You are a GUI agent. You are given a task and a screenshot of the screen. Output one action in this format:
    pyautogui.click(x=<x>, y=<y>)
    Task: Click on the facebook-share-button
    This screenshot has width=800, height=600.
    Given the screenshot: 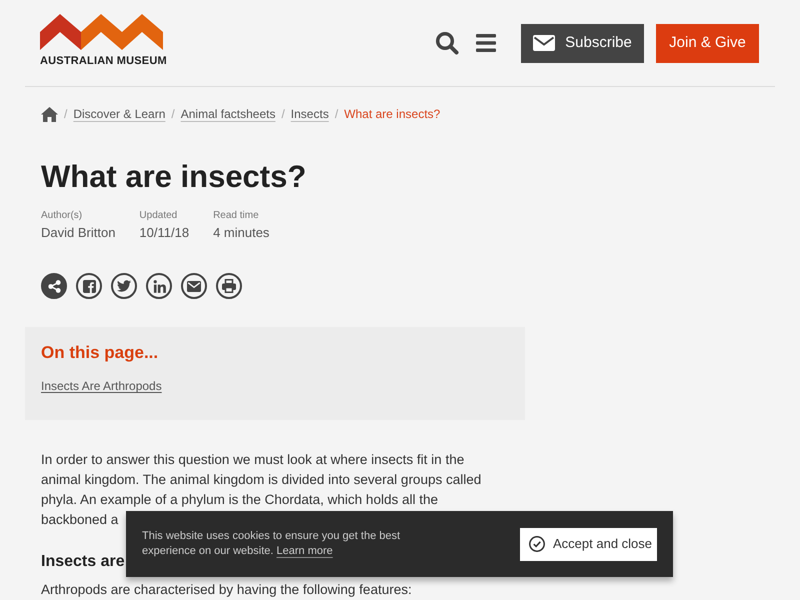 What is the action you would take?
    pyautogui.click(x=89, y=286)
    